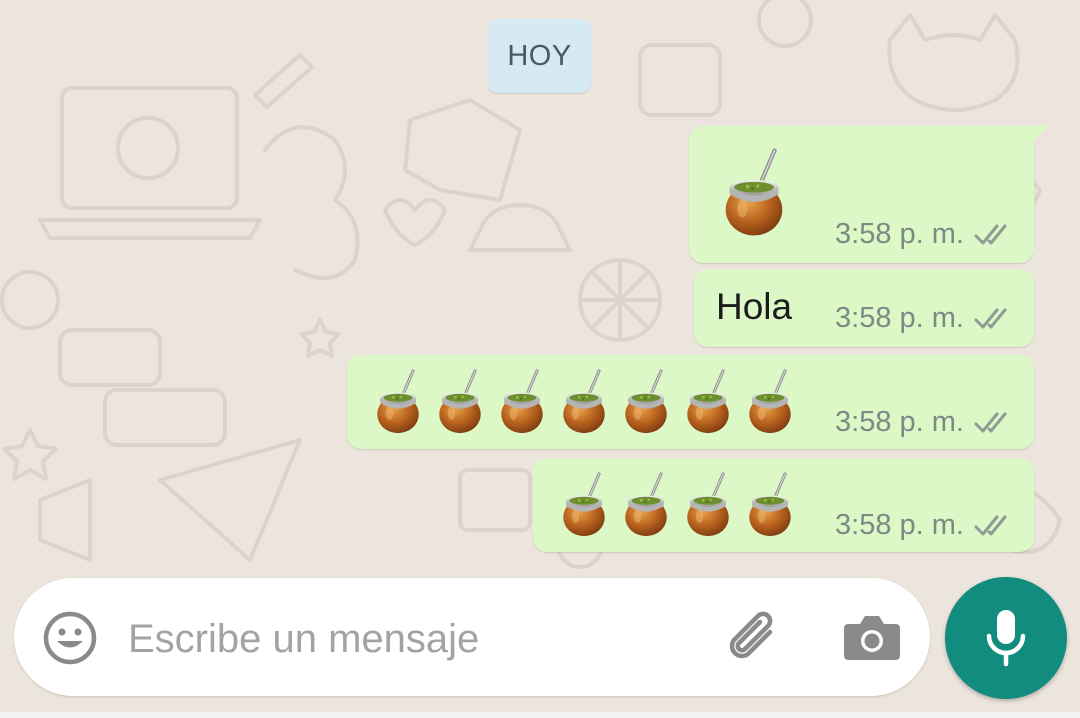 The height and width of the screenshot is (718, 1080). Describe the element at coordinates (540, 715) in the screenshot. I see `bottom-system-strip` at that location.